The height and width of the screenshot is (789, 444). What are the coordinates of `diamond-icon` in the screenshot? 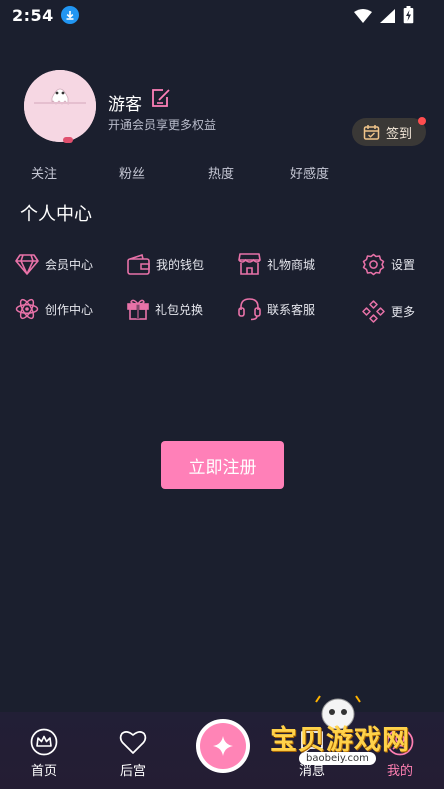 It's located at (27, 264).